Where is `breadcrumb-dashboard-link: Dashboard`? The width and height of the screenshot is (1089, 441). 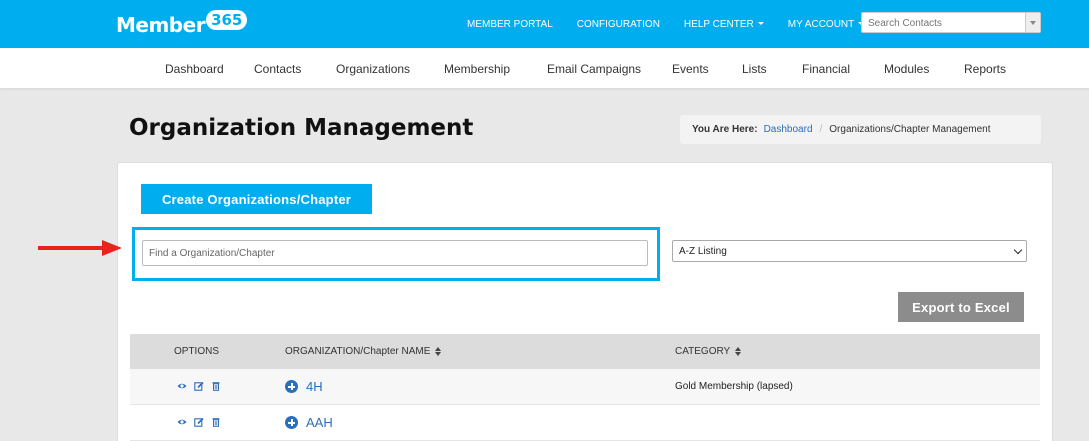 breadcrumb-dashboard-link: Dashboard is located at coordinates (788, 129).